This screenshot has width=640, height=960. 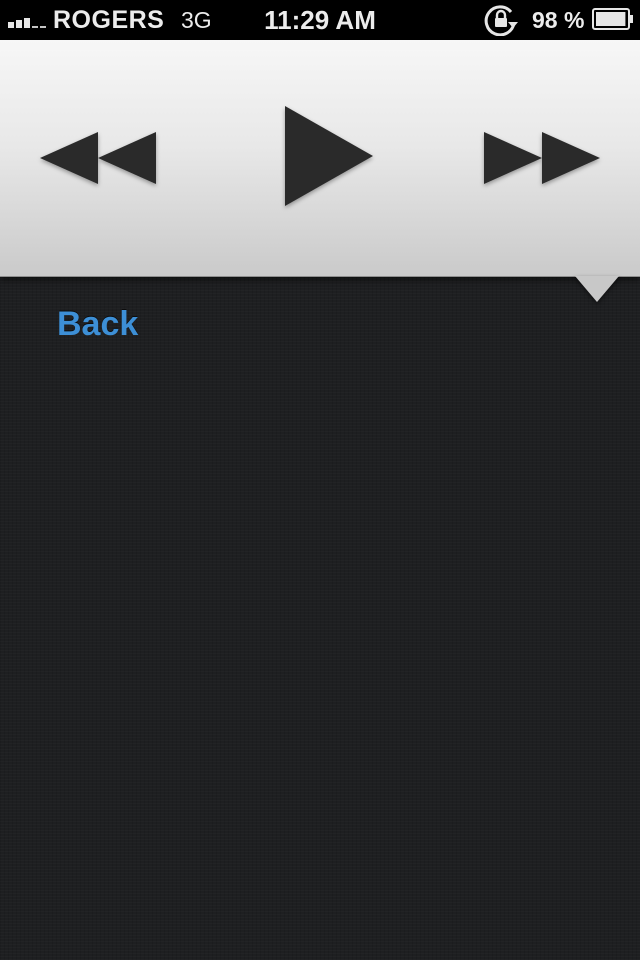 What do you see at coordinates (320, 20) in the screenshot?
I see `status-bar: ROGERS 3G 11:29 AM 98 %` at bounding box center [320, 20].